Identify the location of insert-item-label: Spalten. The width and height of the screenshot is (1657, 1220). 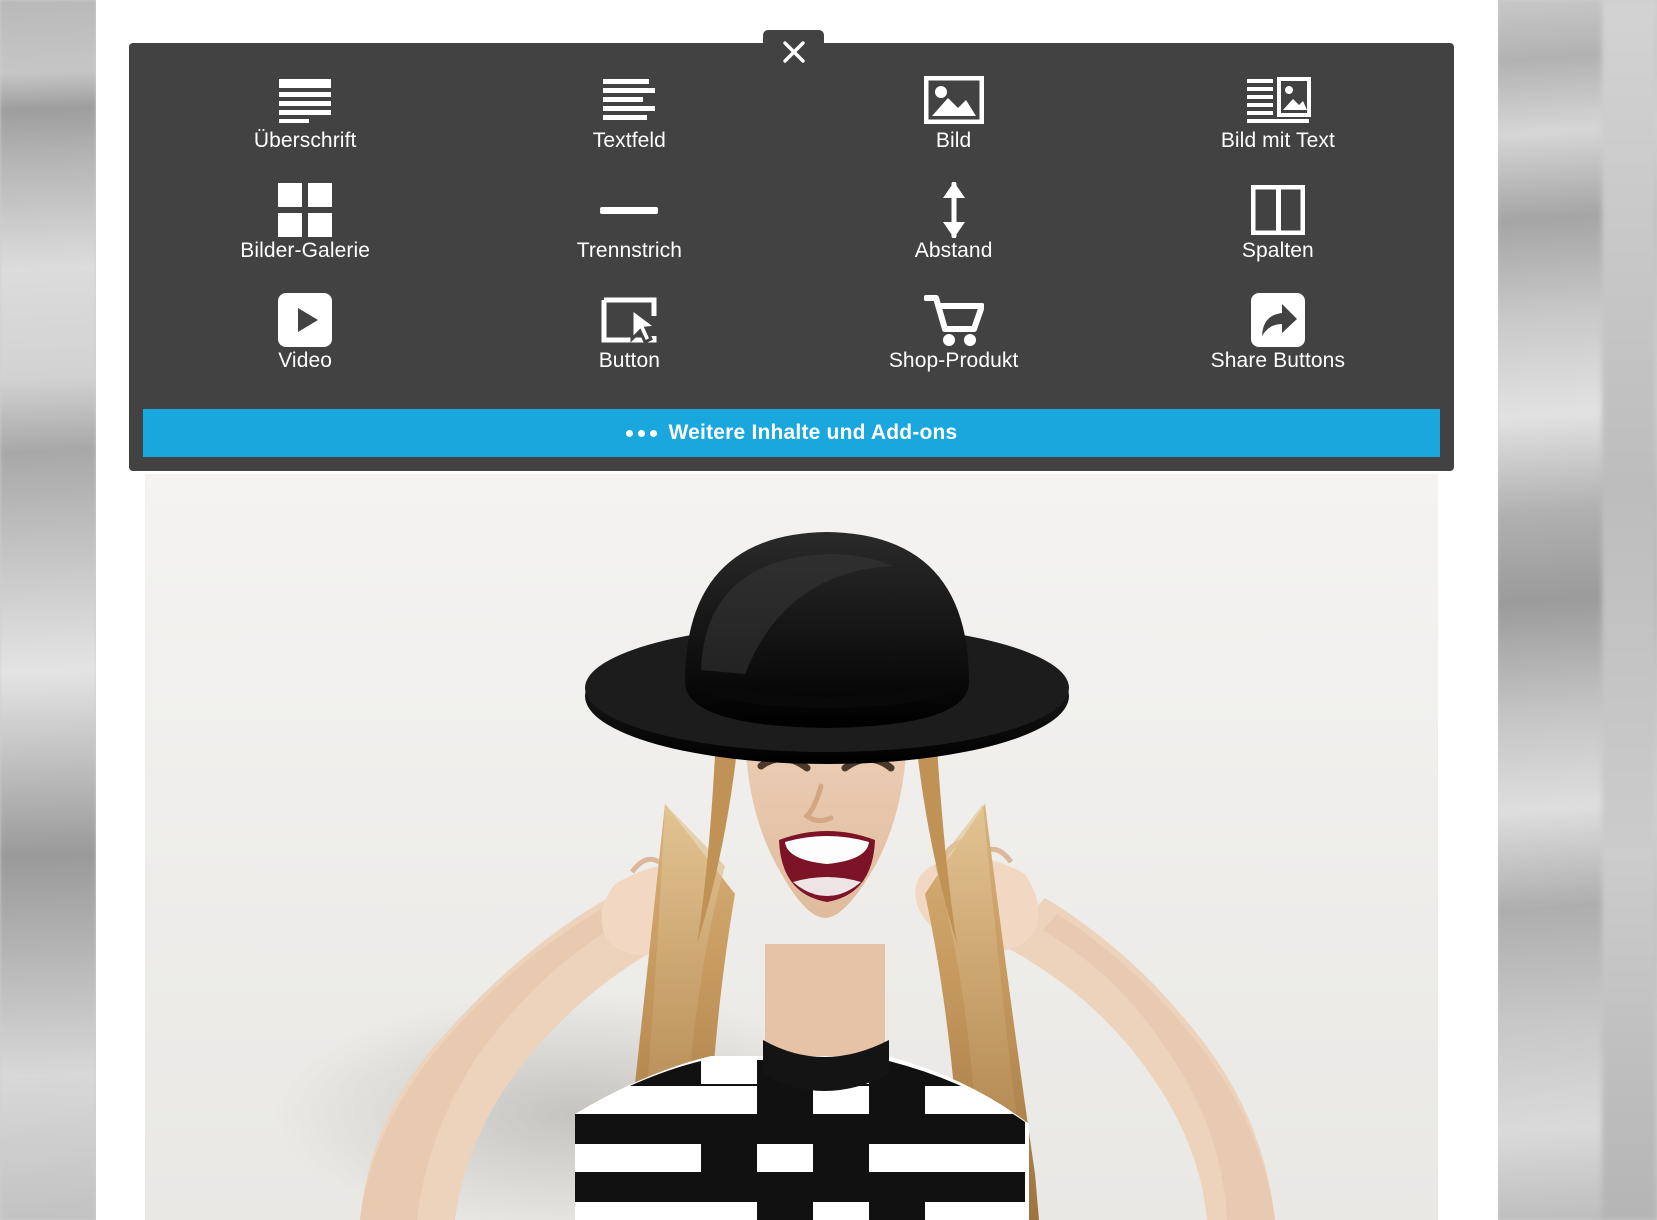
(1277, 250).